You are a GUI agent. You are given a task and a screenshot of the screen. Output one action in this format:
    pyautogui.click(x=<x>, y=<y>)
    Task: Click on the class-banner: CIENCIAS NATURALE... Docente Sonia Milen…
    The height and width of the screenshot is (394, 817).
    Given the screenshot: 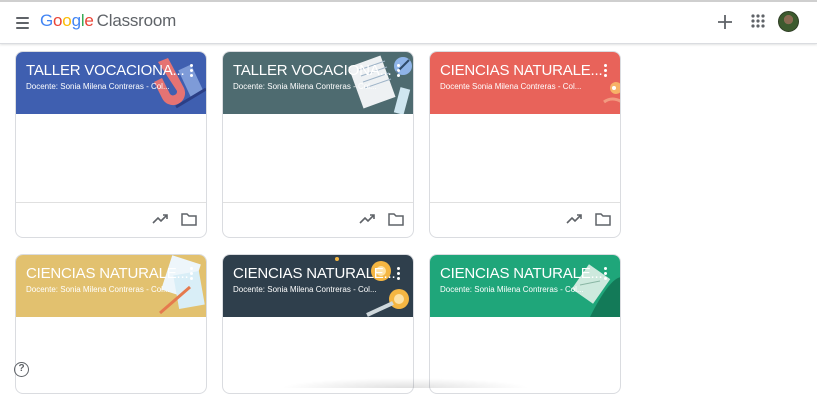 What is the action you would take?
    pyautogui.click(x=525, y=83)
    